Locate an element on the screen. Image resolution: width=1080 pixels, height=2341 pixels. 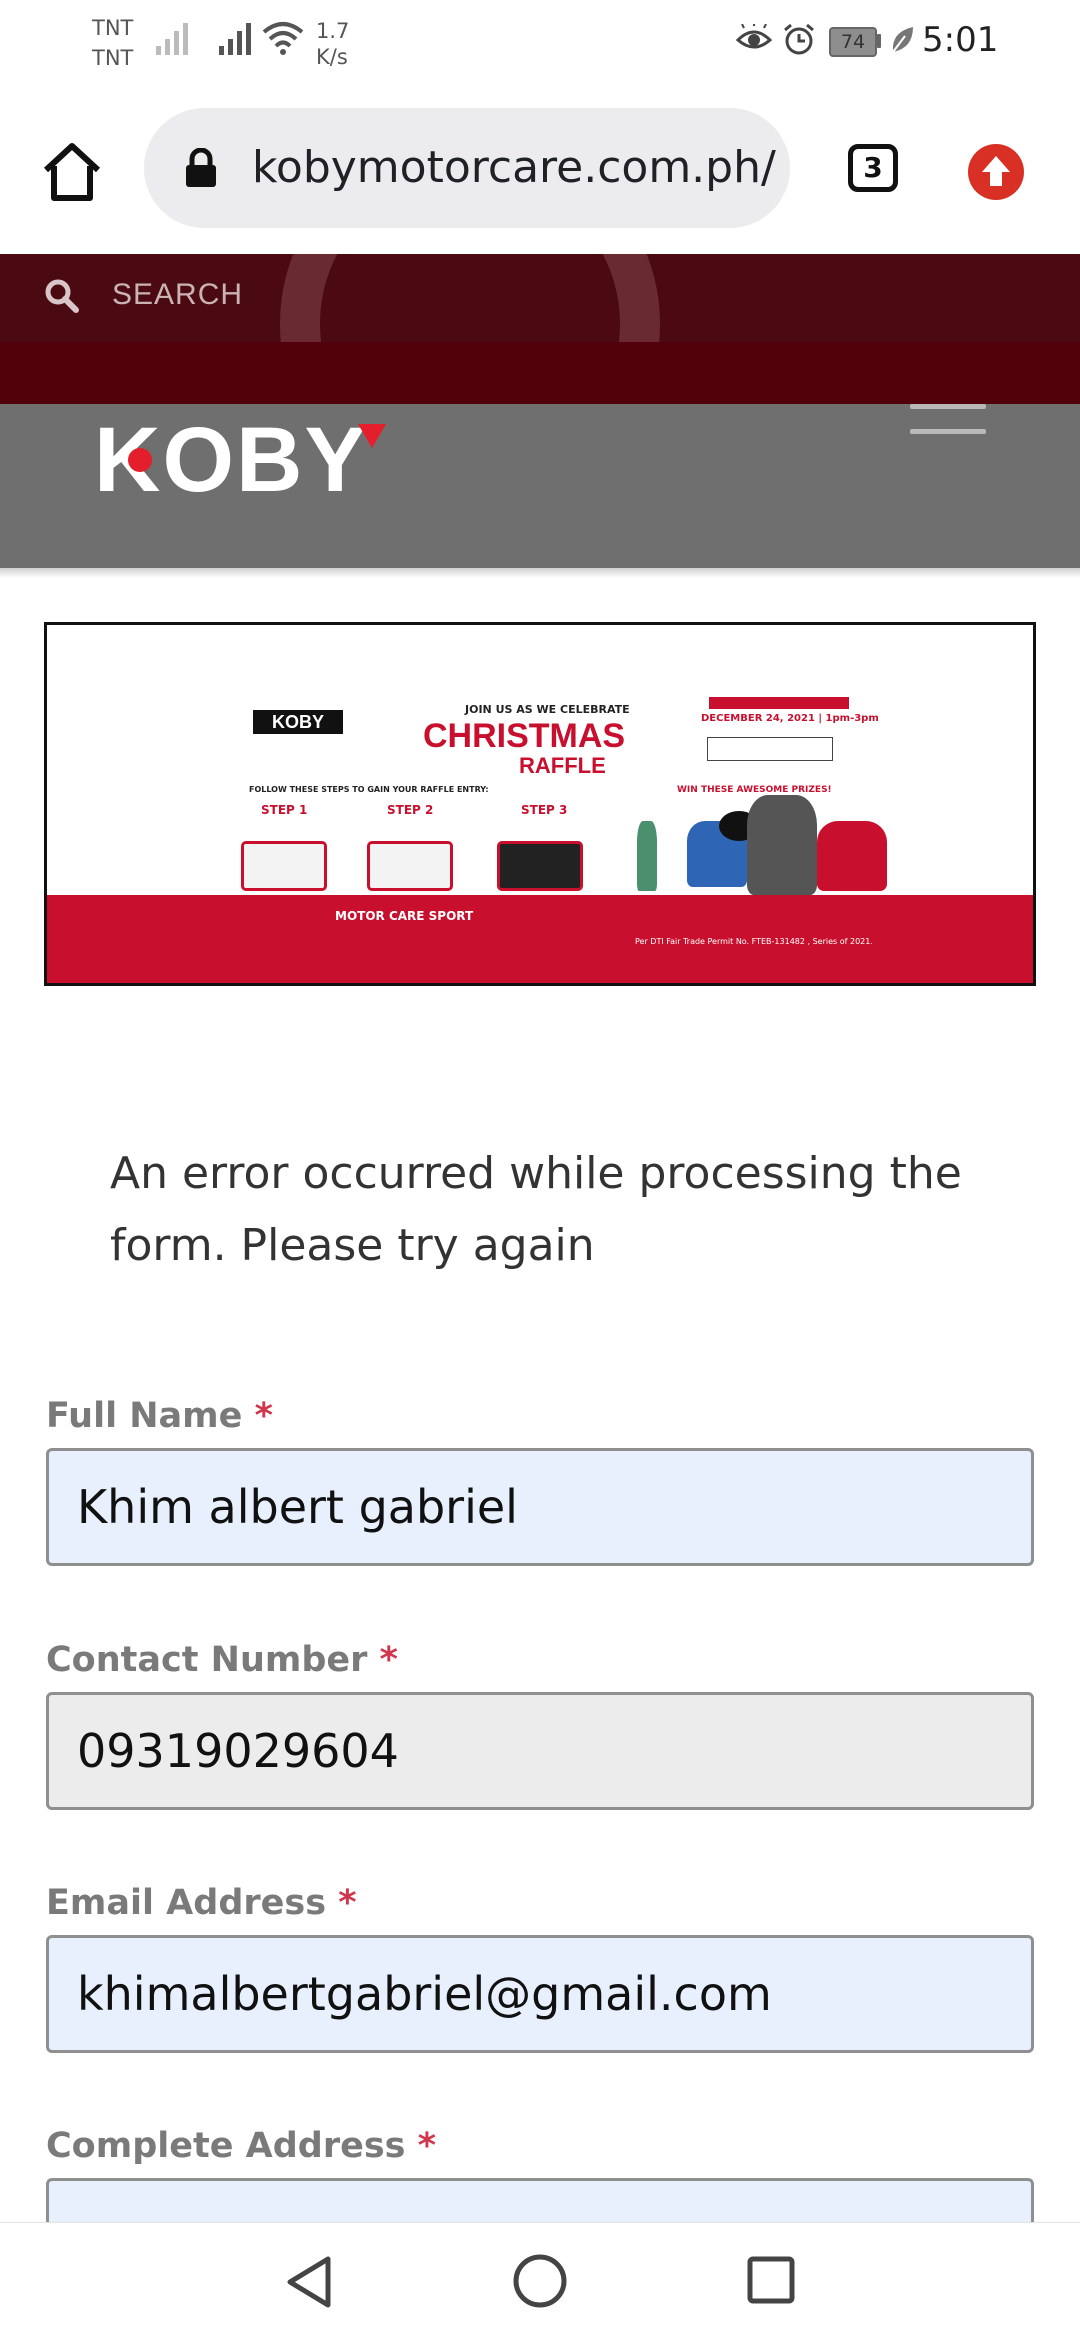
search-icon is located at coordinates (62, 296).